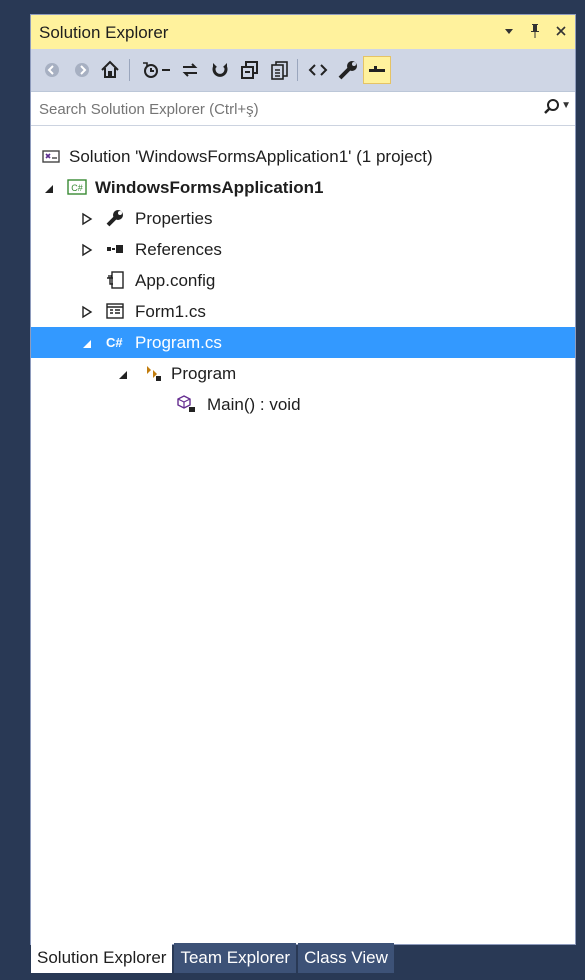 This screenshot has width=585, height=980. I want to click on history-dropdown-icon, so click(166, 70).